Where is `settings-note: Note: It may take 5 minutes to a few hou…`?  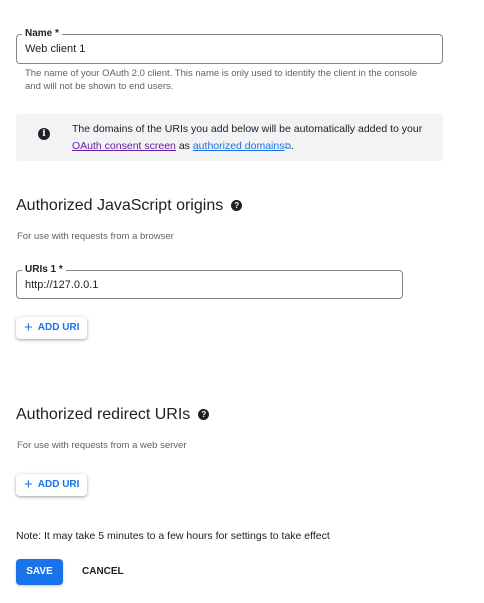
settings-note: Note: It may take 5 minutes to a few hou… is located at coordinates (173, 536).